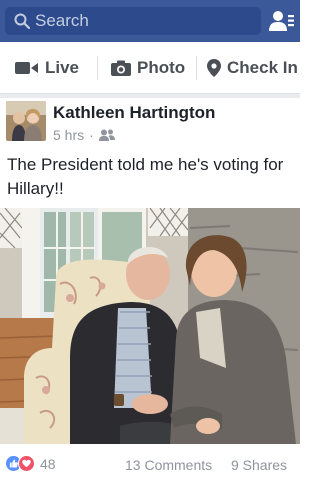 Image resolution: width=320 pixels, height=480 pixels. What do you see at coordinates (214, 68) in the screenshot?
I see `location-pin-icon` at bounding box center [214, 68].